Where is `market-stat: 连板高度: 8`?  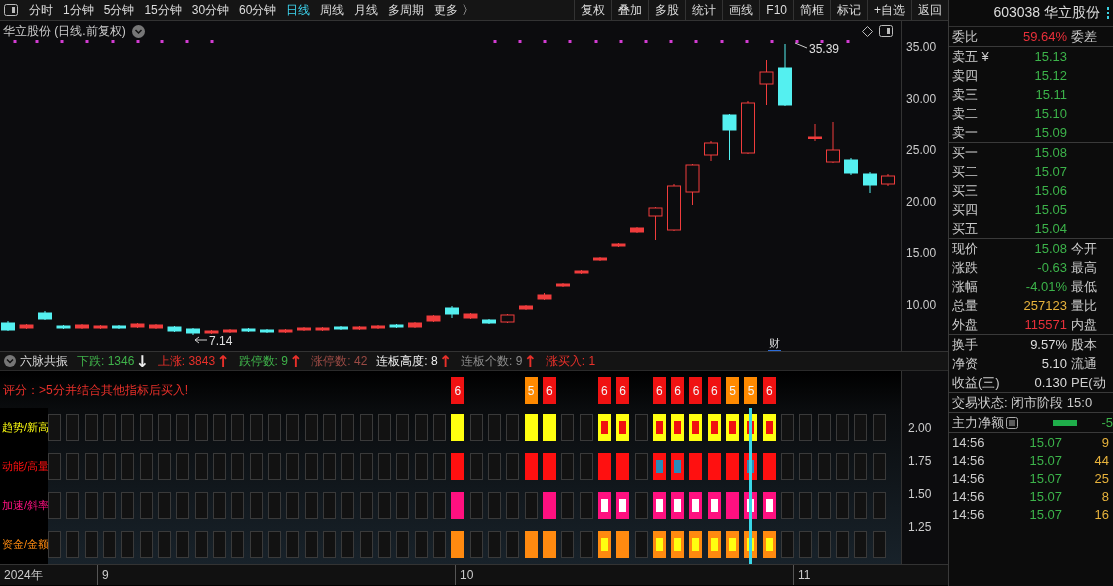
market-stat: 连板高度: 8 is located at coordinates (407, 361).